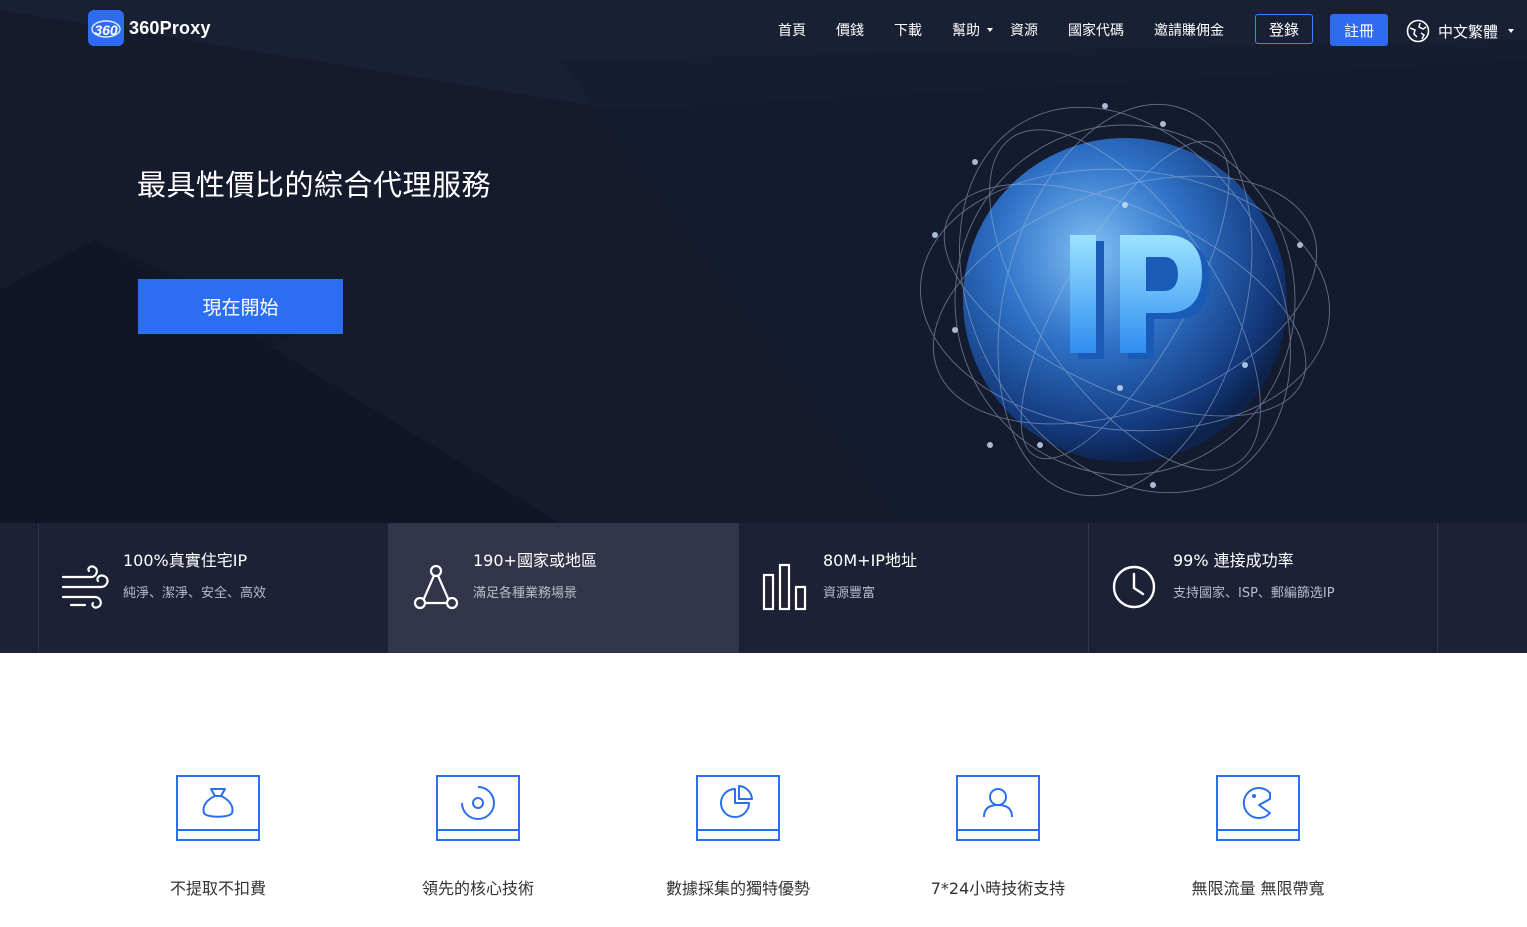 The width and height of the screenshot is (1527, 927). Describe the element at coordinates (525, 593) in the screenshot. I see `feature-subtitle: 滿足各種業務場景` at that location.